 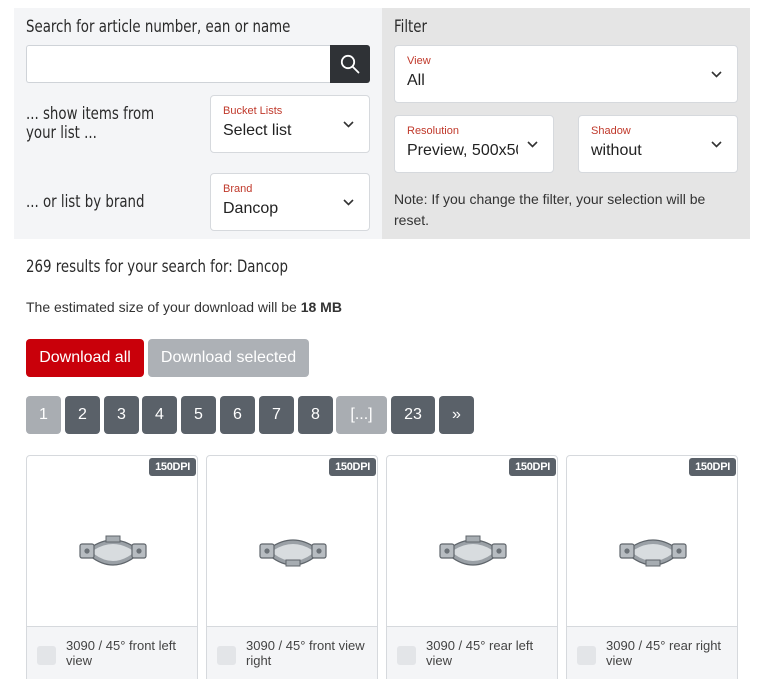 I want to click on results-title: 269 results for your search for: Dancop, so click(x=157, y=266).